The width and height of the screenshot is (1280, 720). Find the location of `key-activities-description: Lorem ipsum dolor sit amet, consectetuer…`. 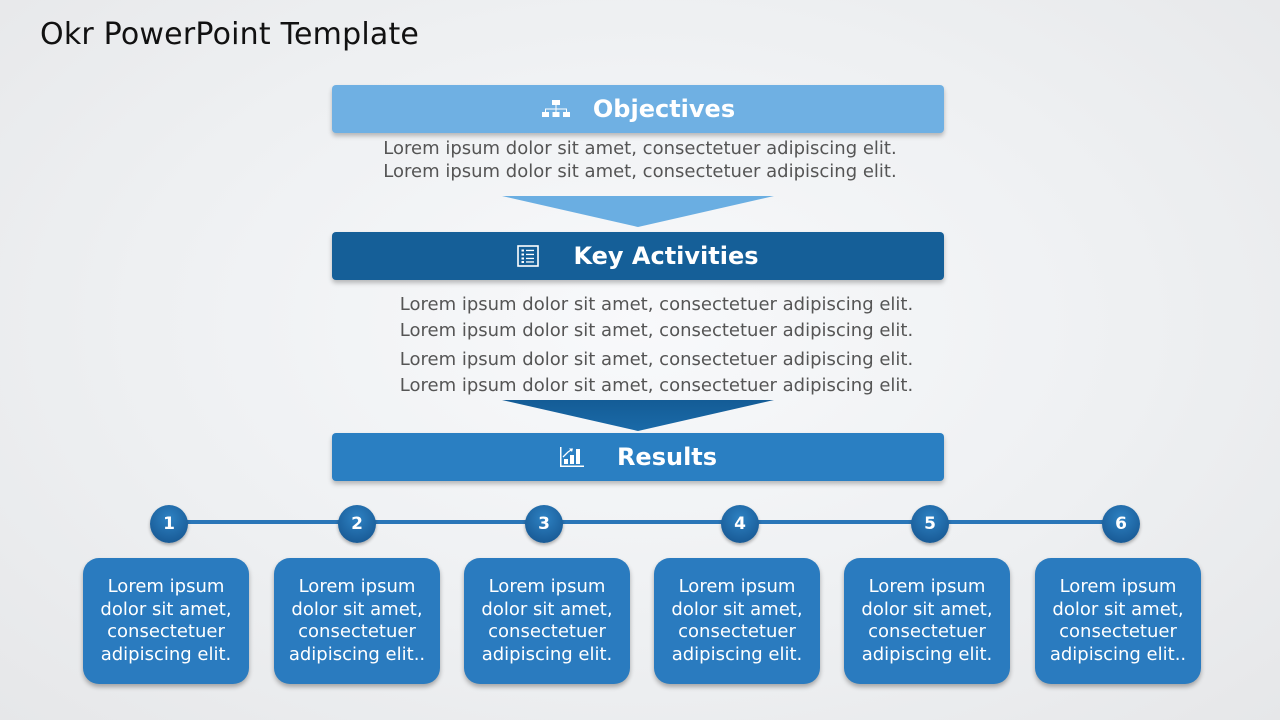

key-activities-description: Lorem ipsum dolor sit amet, consectetuer… is located at coordinates (640, 345).